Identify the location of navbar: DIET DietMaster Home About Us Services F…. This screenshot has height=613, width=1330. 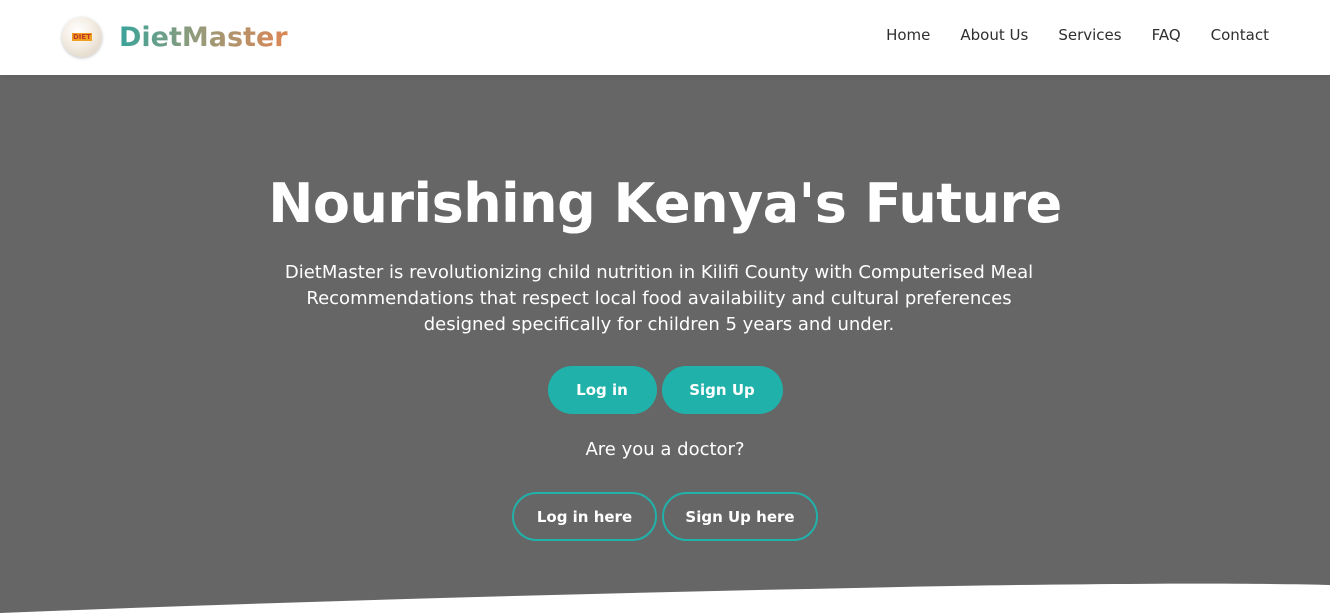
(665, 37).